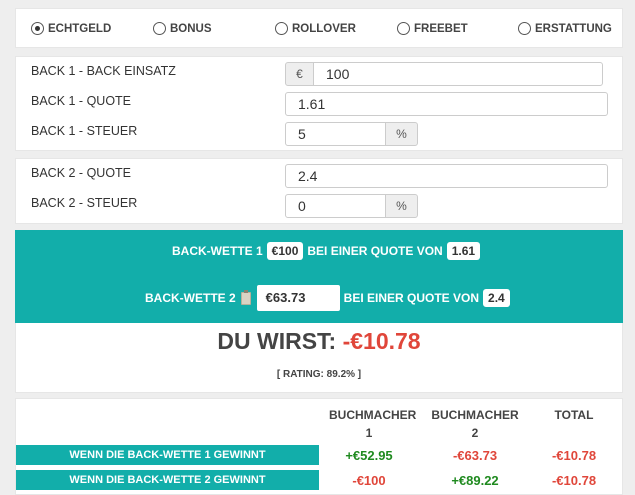  What do you see at coordinates (285, 251) in the screenshot?
I see `back1-stake-chip: €100` at bounding box center [285, 251].